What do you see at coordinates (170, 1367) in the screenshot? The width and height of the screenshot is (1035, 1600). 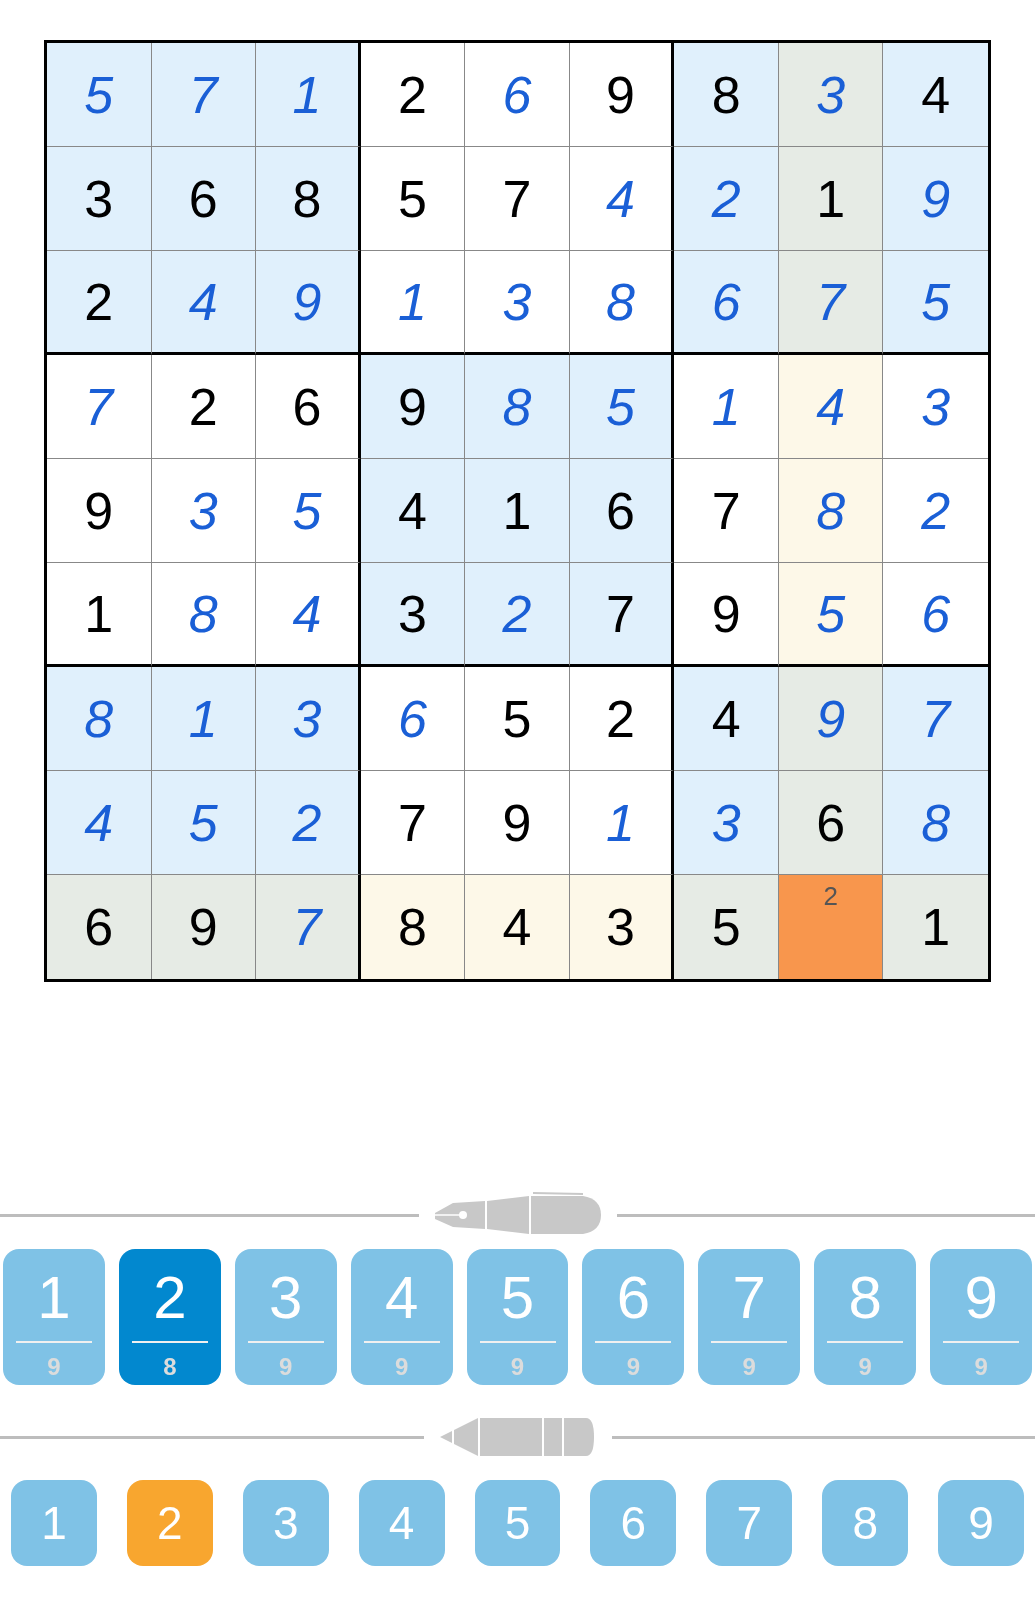 I see `remaining-count: 8` at bounding box center [170, 1367].